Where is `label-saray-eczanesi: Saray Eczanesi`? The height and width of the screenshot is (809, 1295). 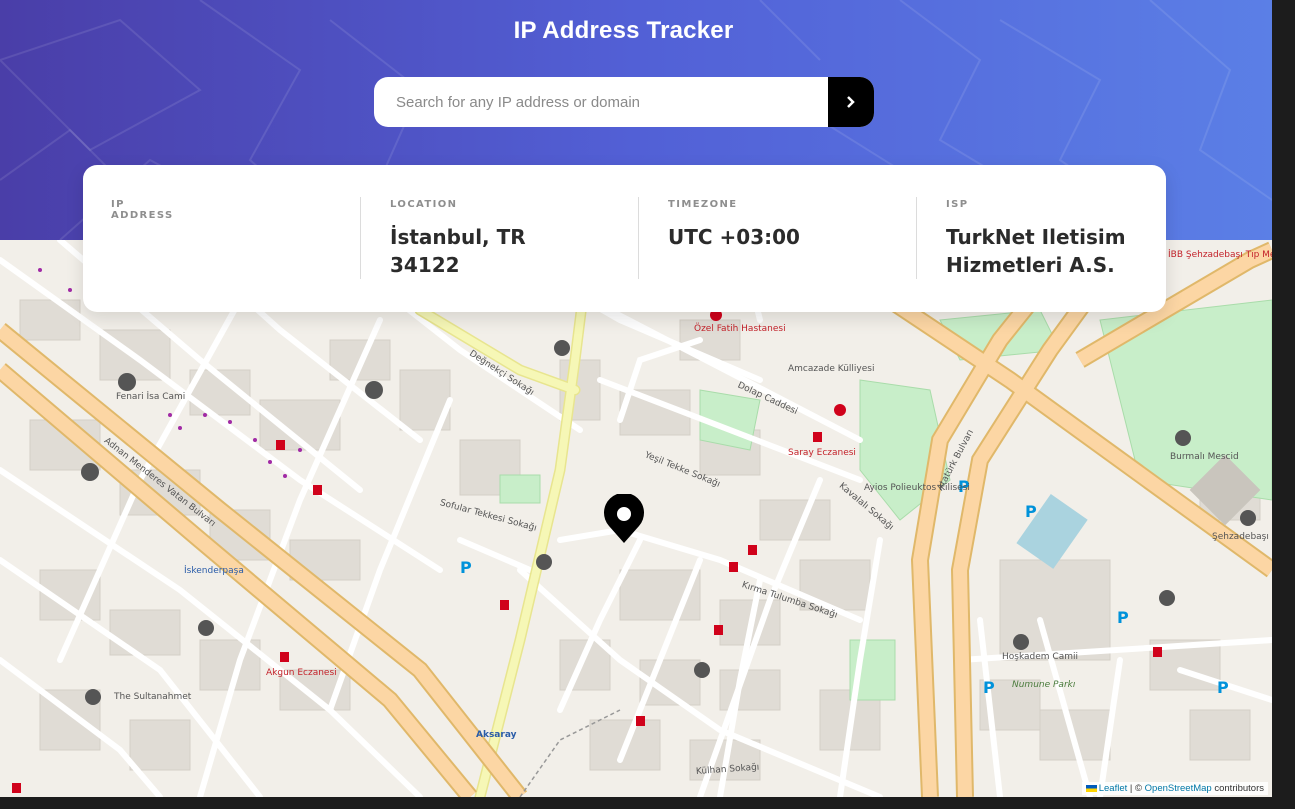 label-saray-eczanesi: Saray Eczanesi is located at coordinates (822, 453).